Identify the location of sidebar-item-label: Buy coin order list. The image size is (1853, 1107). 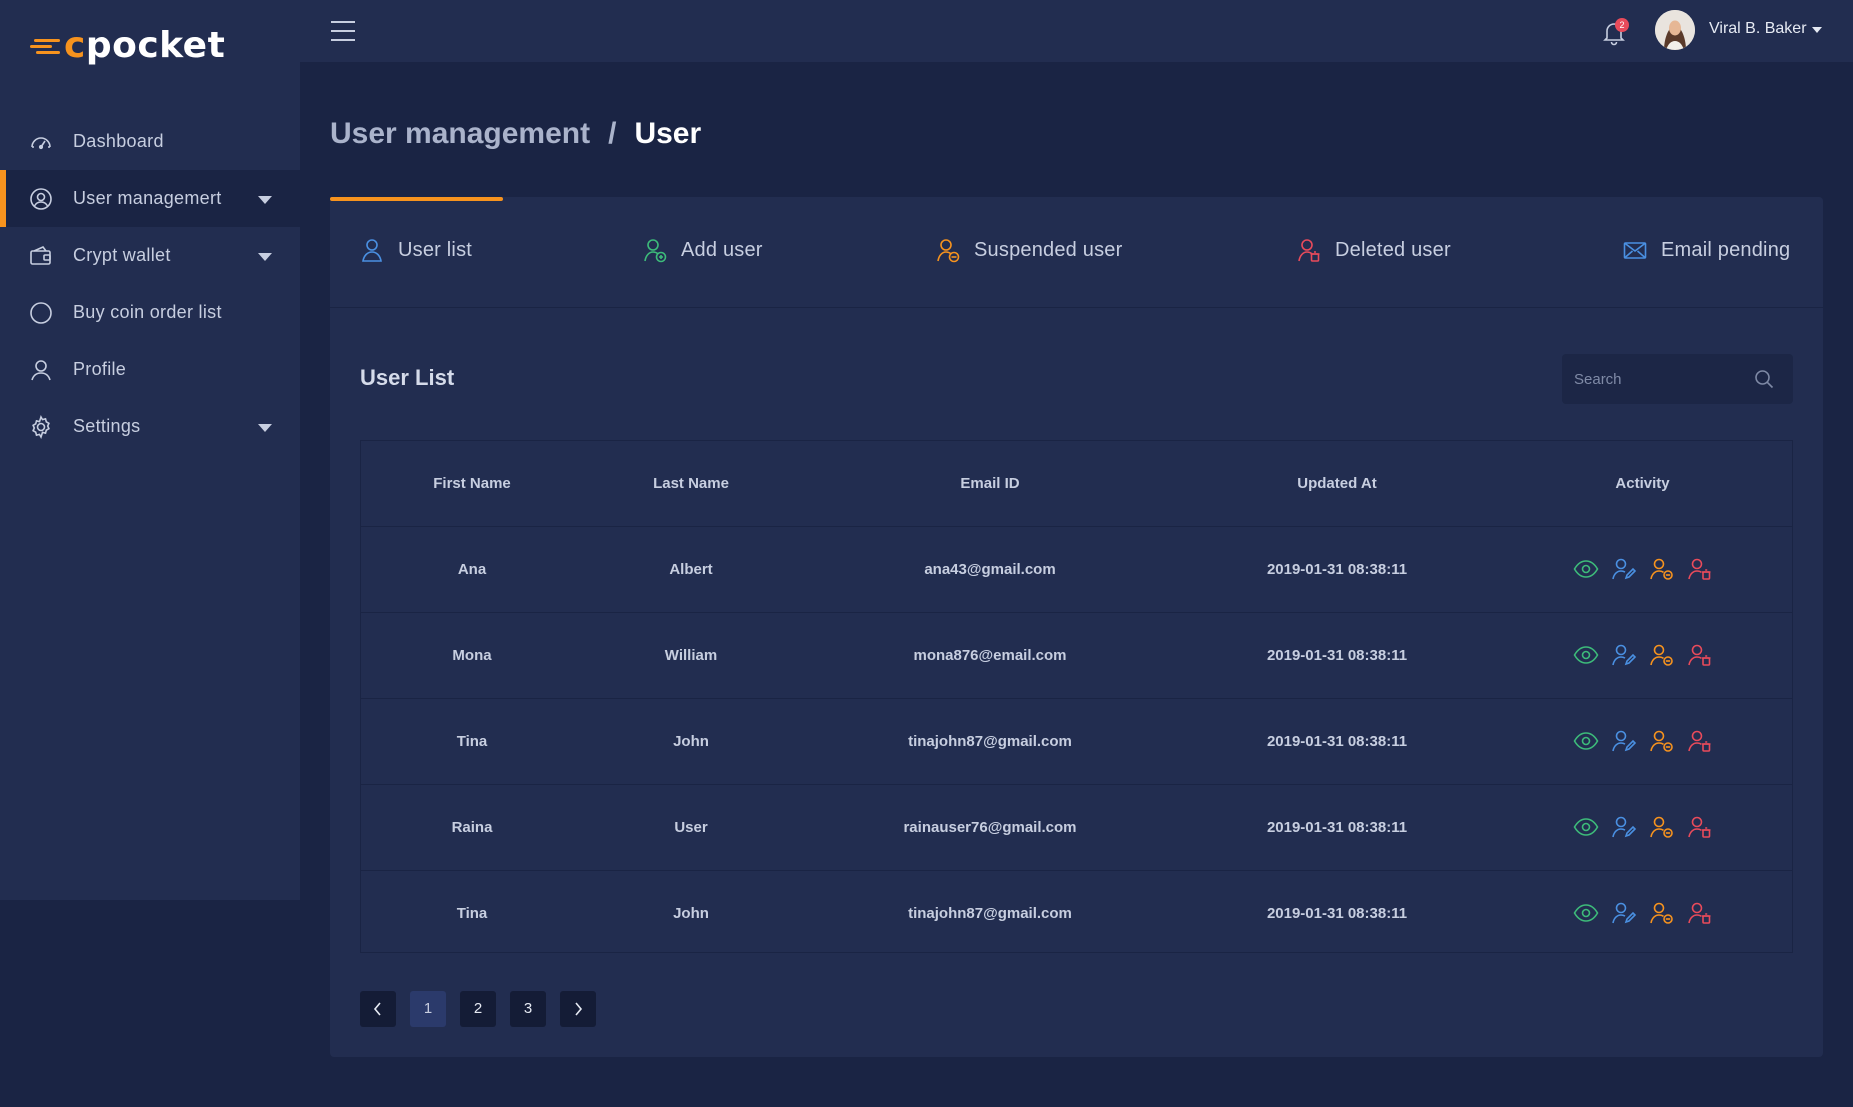
(147, 312).